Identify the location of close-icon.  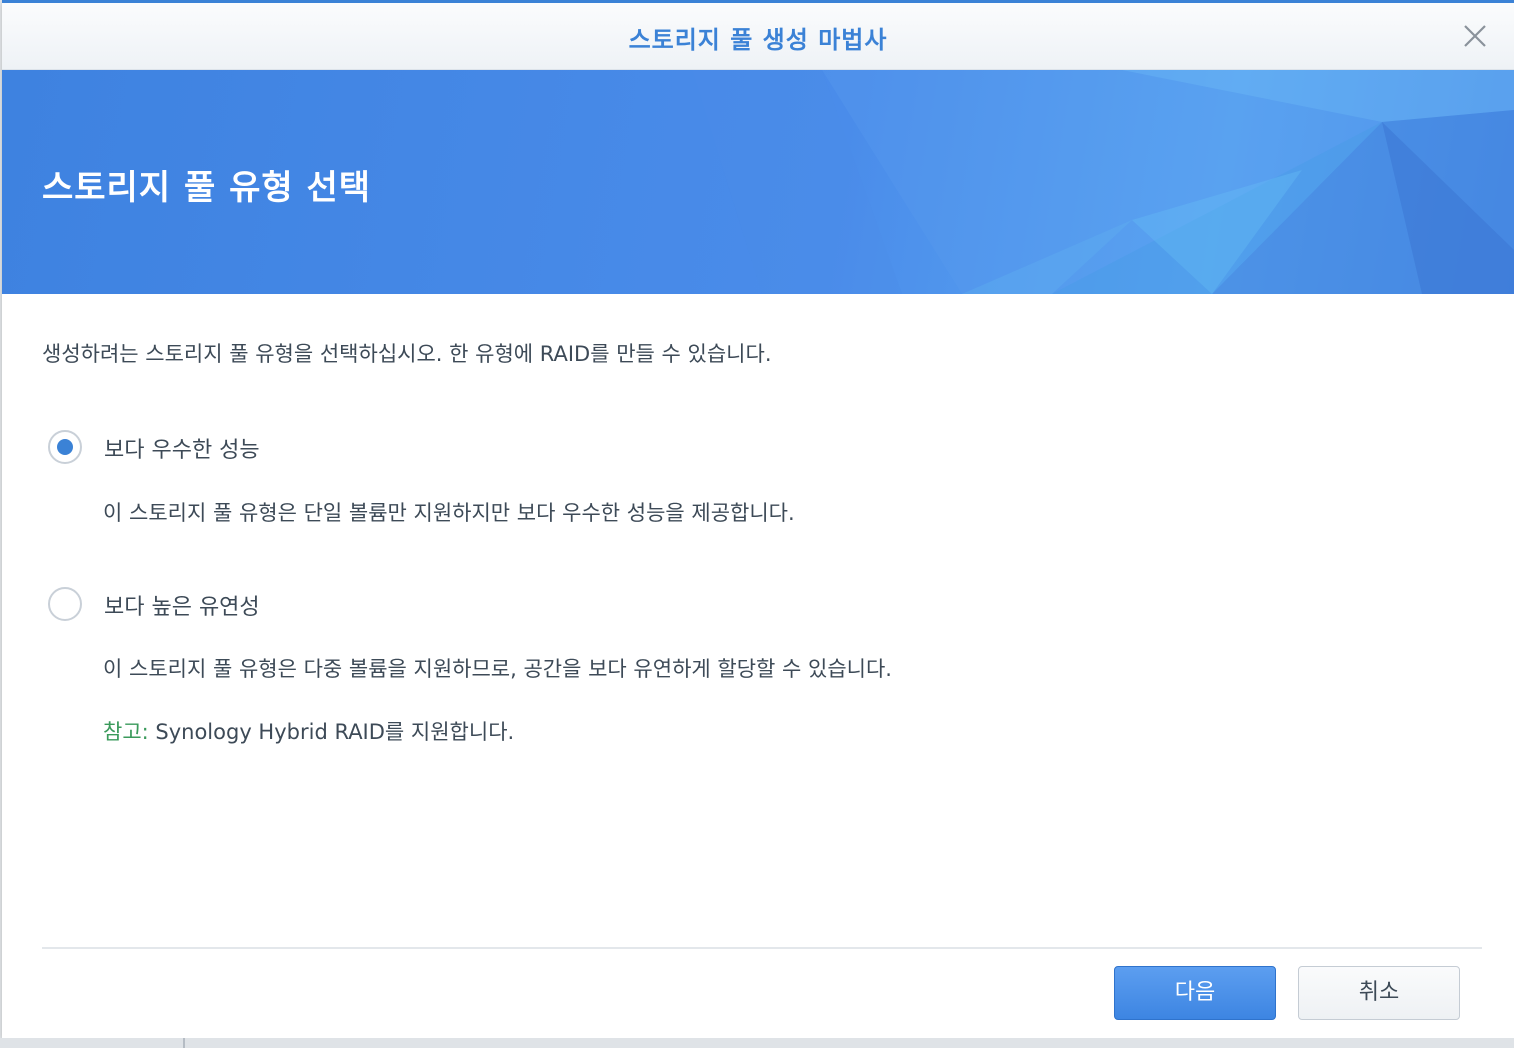
(1475, 36).